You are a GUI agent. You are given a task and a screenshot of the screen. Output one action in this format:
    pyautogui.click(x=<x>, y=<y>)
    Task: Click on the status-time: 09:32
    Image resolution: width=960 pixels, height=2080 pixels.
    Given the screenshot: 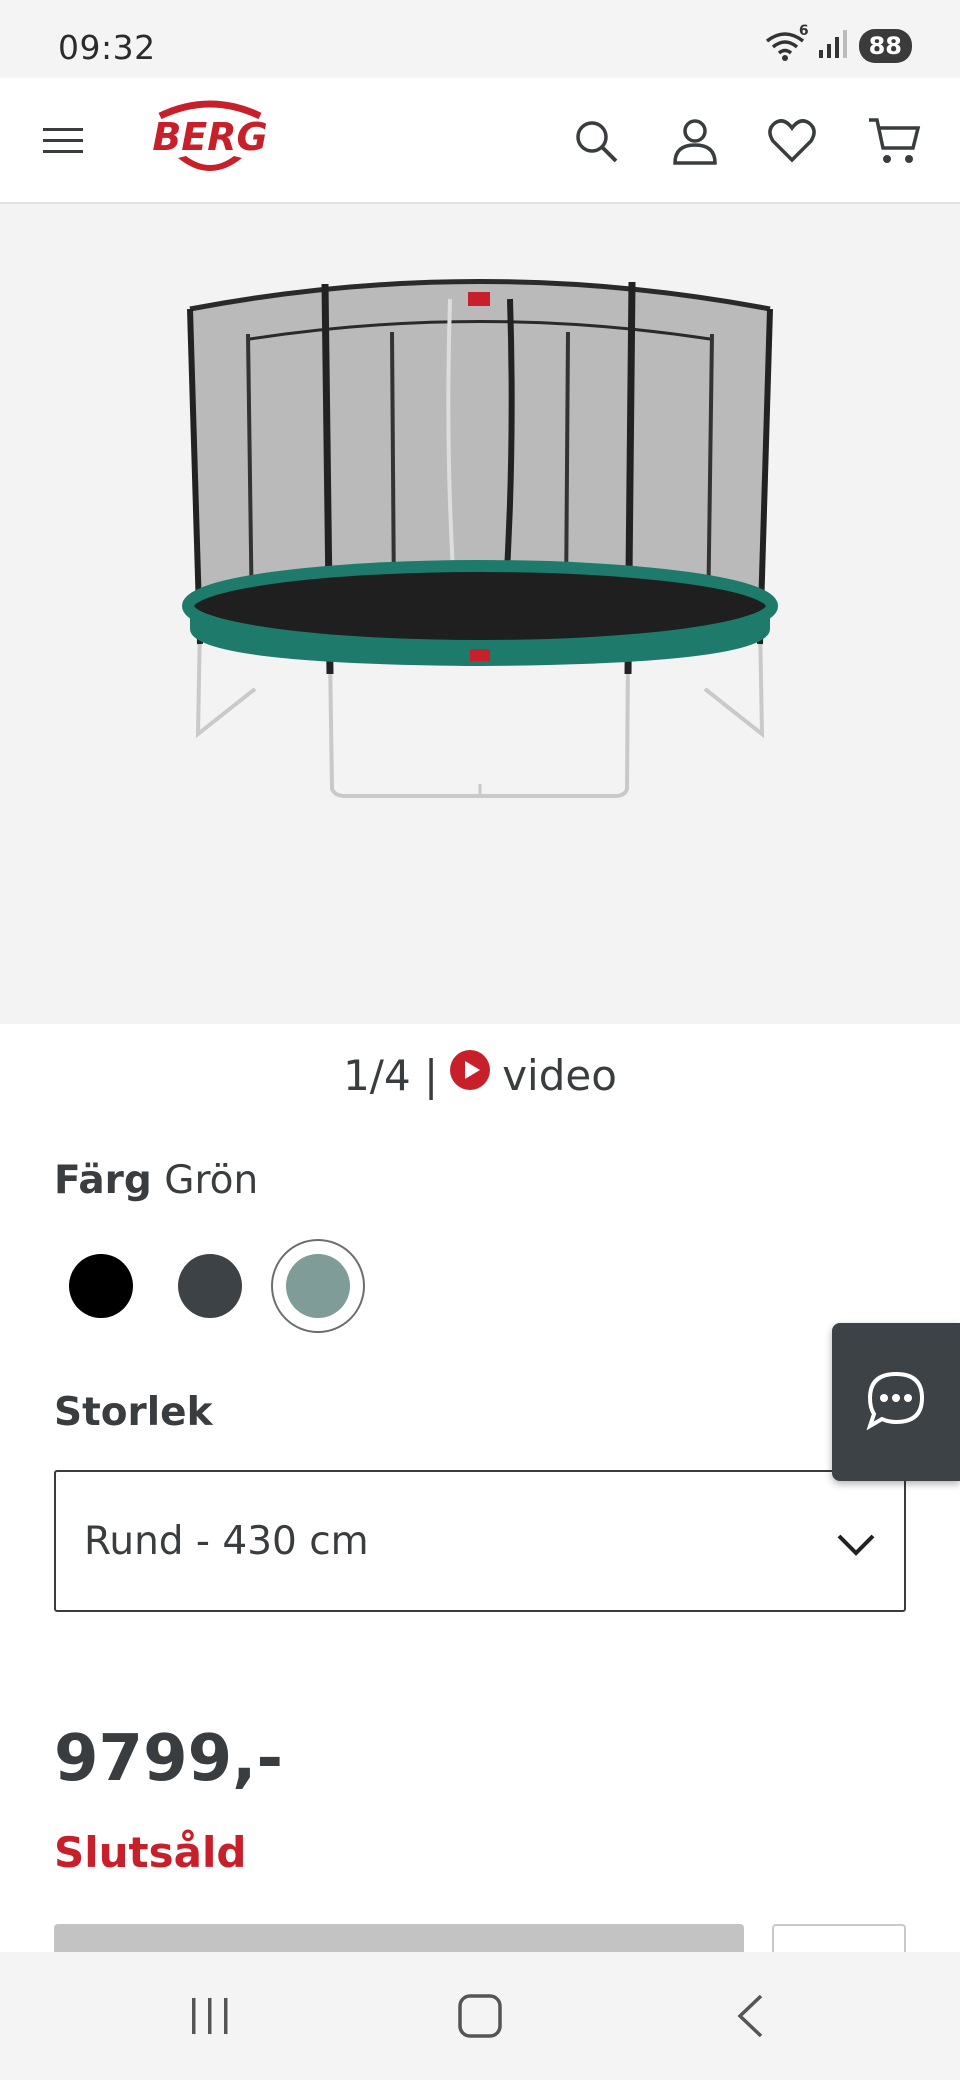 What is the action you would take?
    pyautogui.click(x=107, y=47)
    